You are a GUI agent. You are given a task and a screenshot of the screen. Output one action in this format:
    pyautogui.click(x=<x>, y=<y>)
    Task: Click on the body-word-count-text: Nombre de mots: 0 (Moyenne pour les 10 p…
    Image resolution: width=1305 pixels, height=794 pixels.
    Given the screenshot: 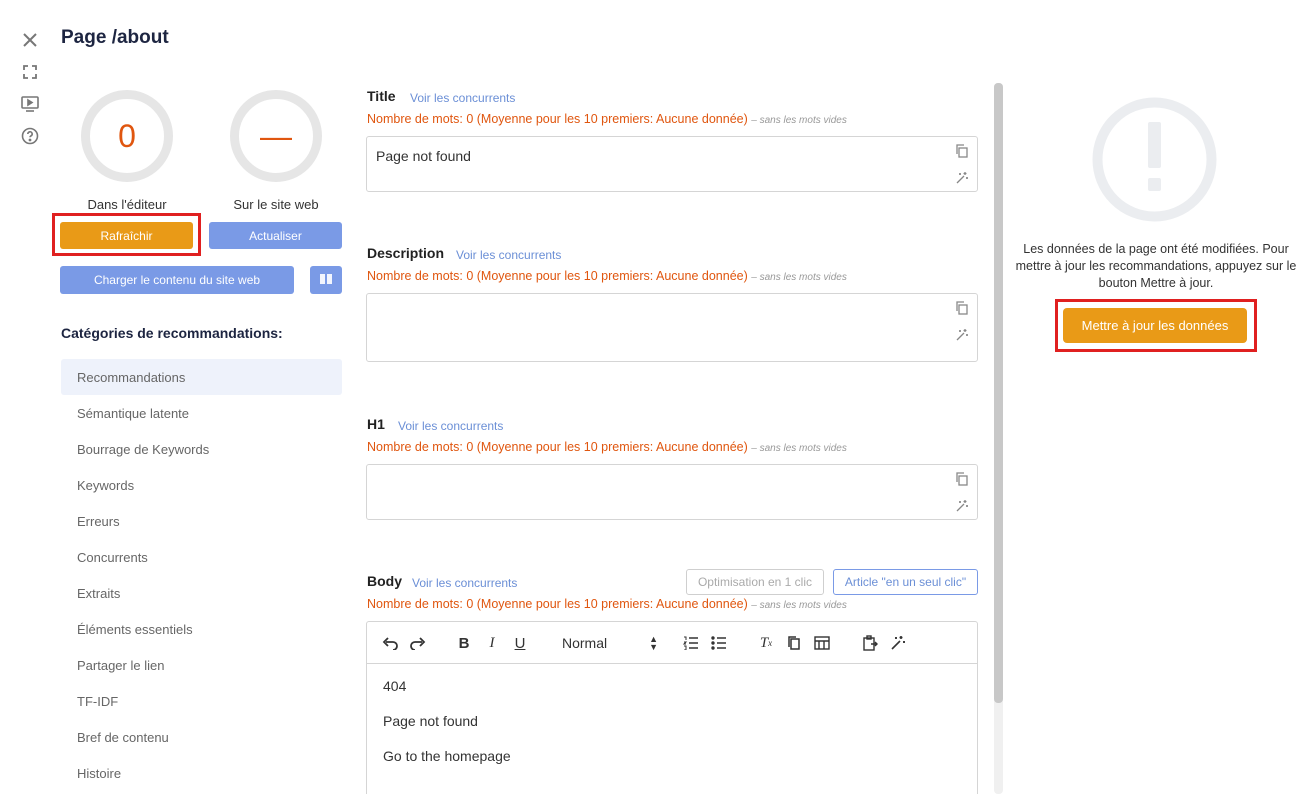 What is the action you would take?
    pyautogui.click(x=557, y=604)
    